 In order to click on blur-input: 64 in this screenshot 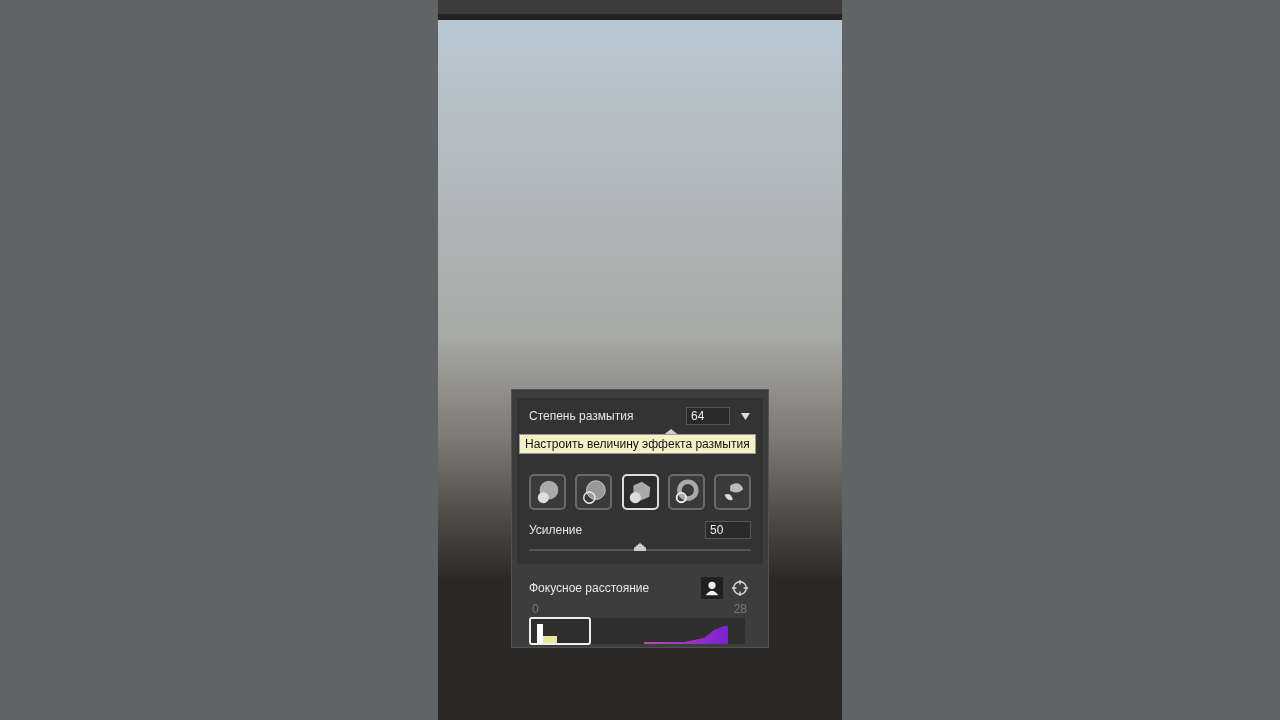, I will do `click(708, 416)`.